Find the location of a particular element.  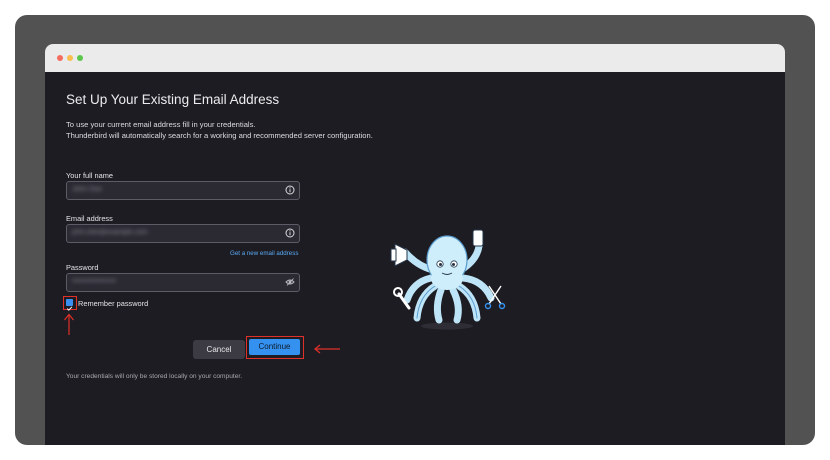

password-input: •••••••••••••••••• is located at coordinates (183, 282).